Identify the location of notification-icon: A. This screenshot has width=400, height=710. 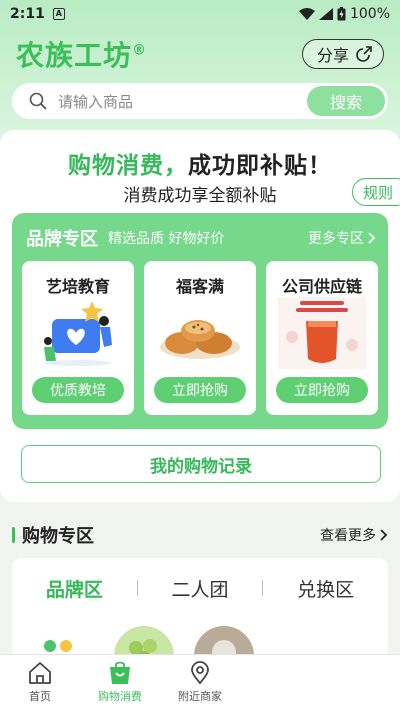
(58, 14).